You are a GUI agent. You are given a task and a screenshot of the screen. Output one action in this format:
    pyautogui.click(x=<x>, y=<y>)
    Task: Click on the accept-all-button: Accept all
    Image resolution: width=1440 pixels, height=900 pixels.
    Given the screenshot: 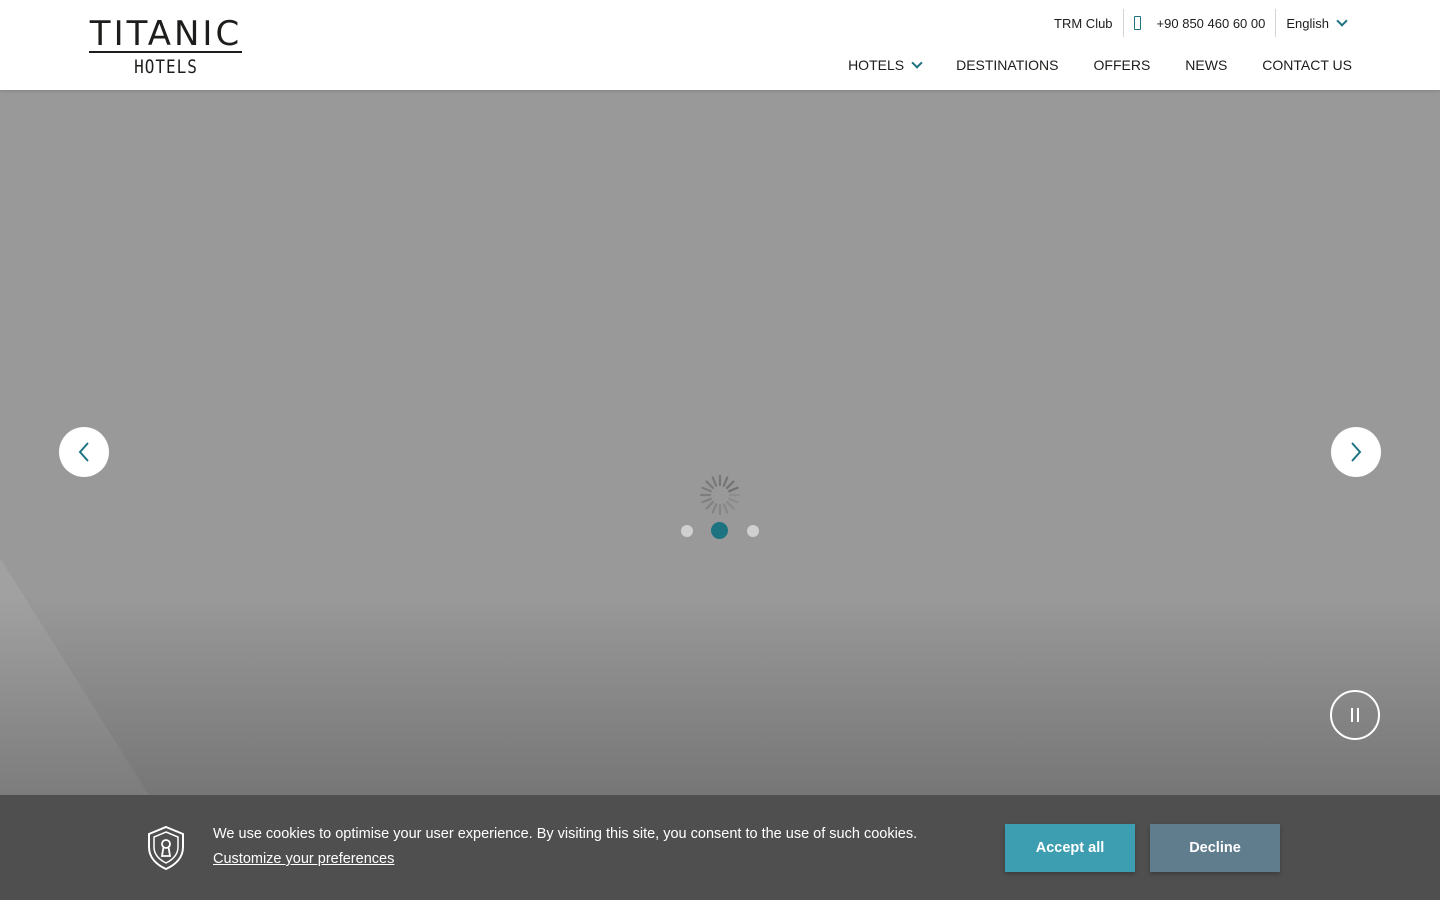 What is the action you would take?
    pyautogui.click(x=1070, y=848)
    